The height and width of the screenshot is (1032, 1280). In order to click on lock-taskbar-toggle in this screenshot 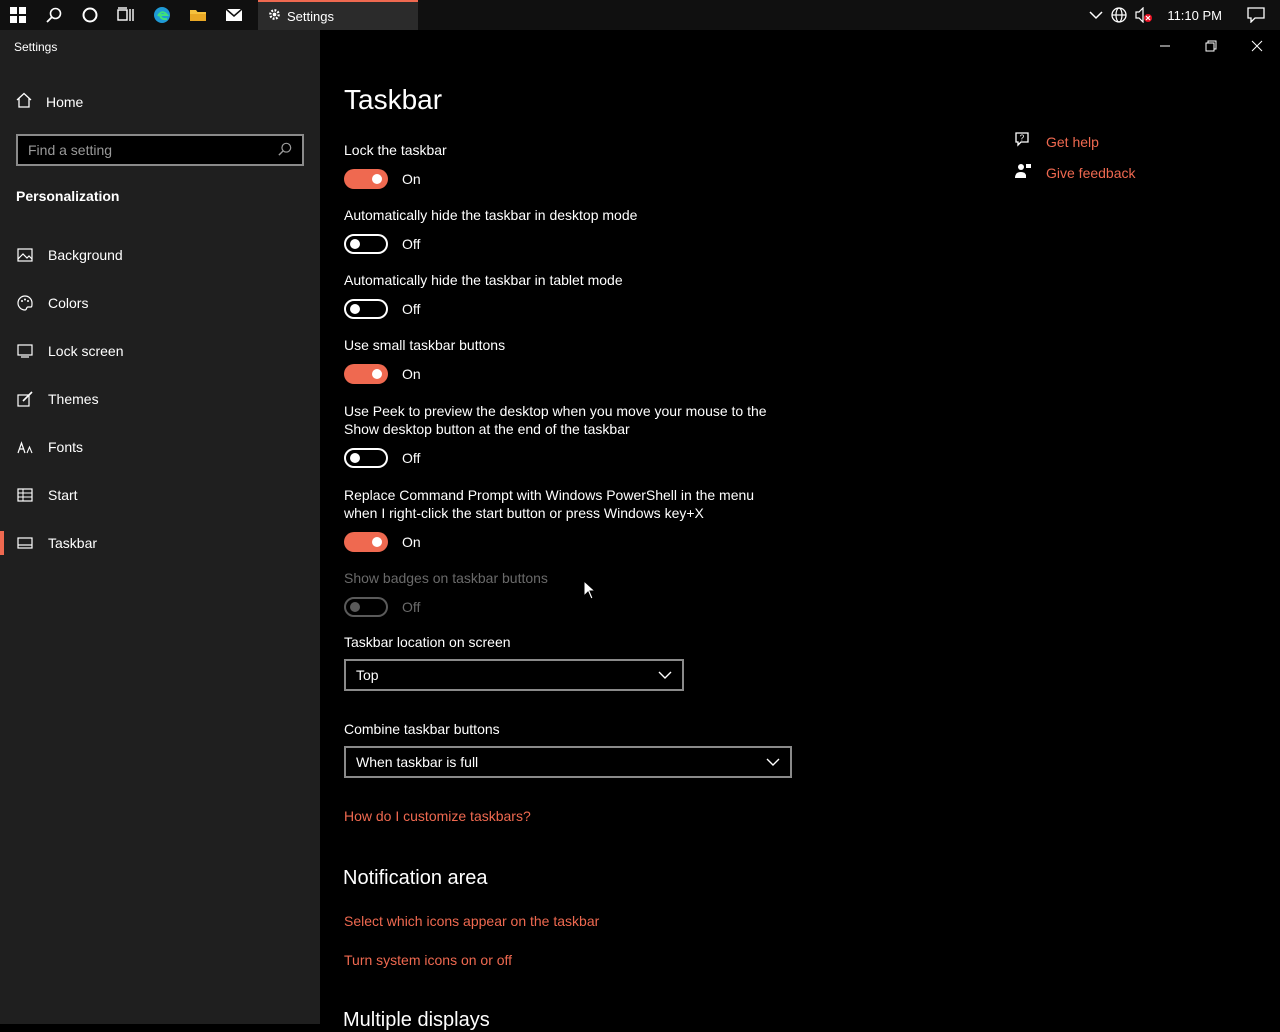, I will do `click(366, 179)`.